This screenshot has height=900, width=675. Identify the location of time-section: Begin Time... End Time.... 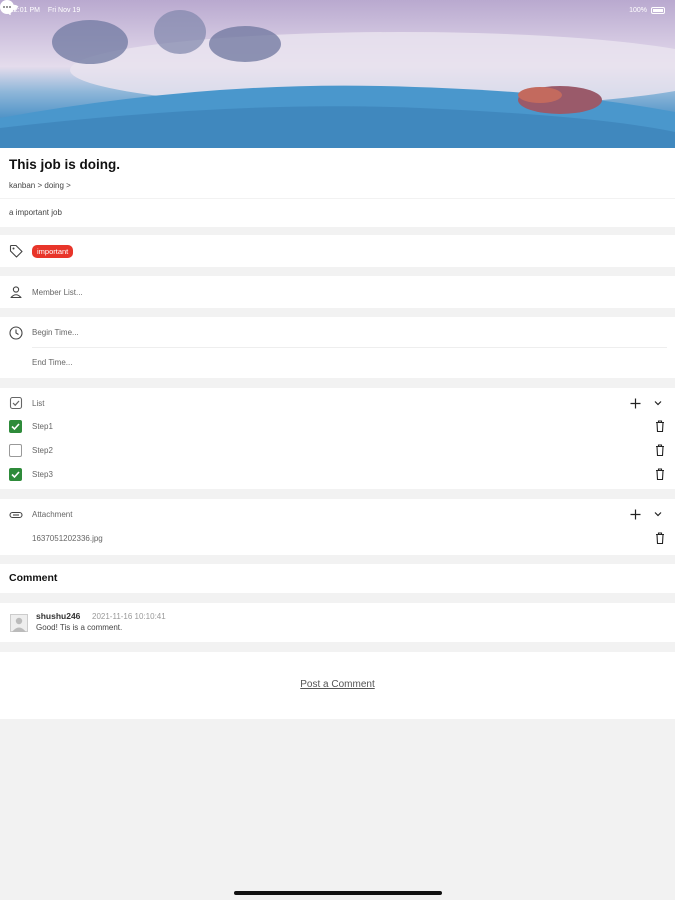
(337, 347).